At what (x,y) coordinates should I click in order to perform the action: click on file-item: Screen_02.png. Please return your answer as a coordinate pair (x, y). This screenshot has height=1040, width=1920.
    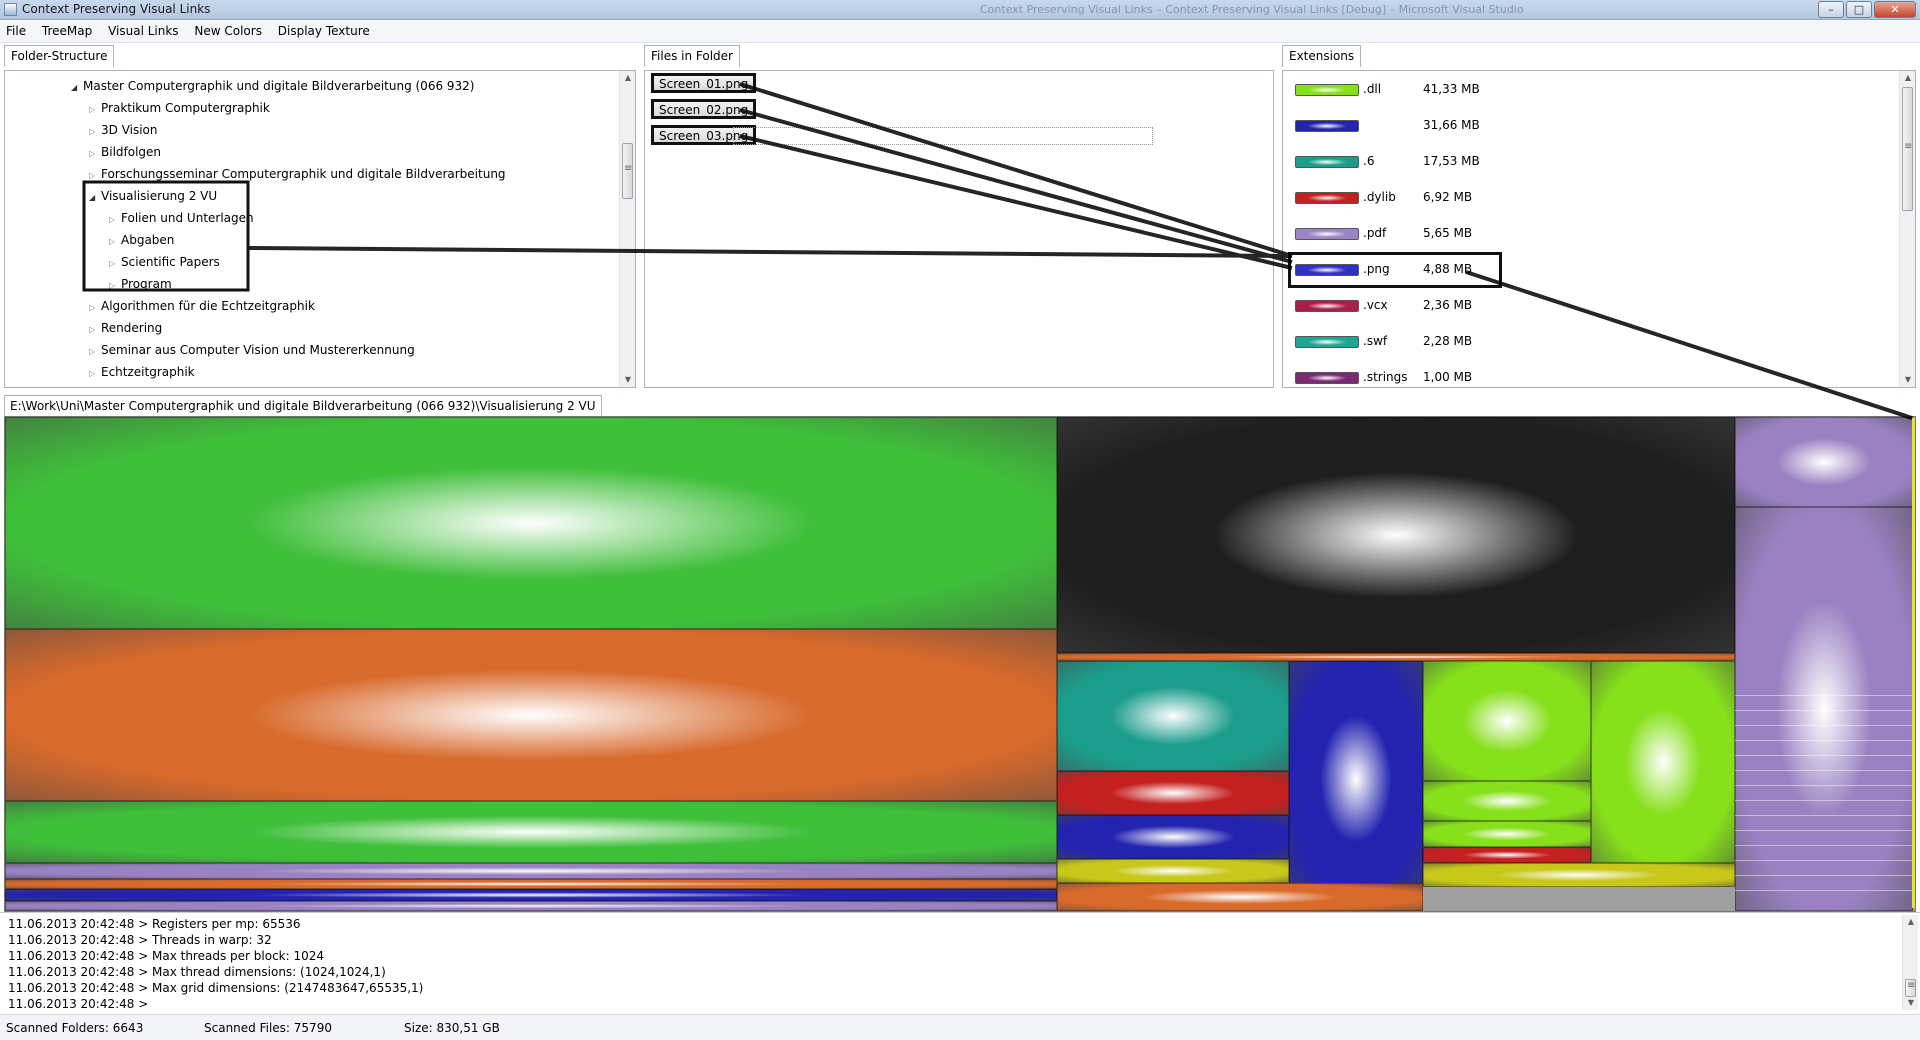
    Looking at the image, I should click on (704, 109).